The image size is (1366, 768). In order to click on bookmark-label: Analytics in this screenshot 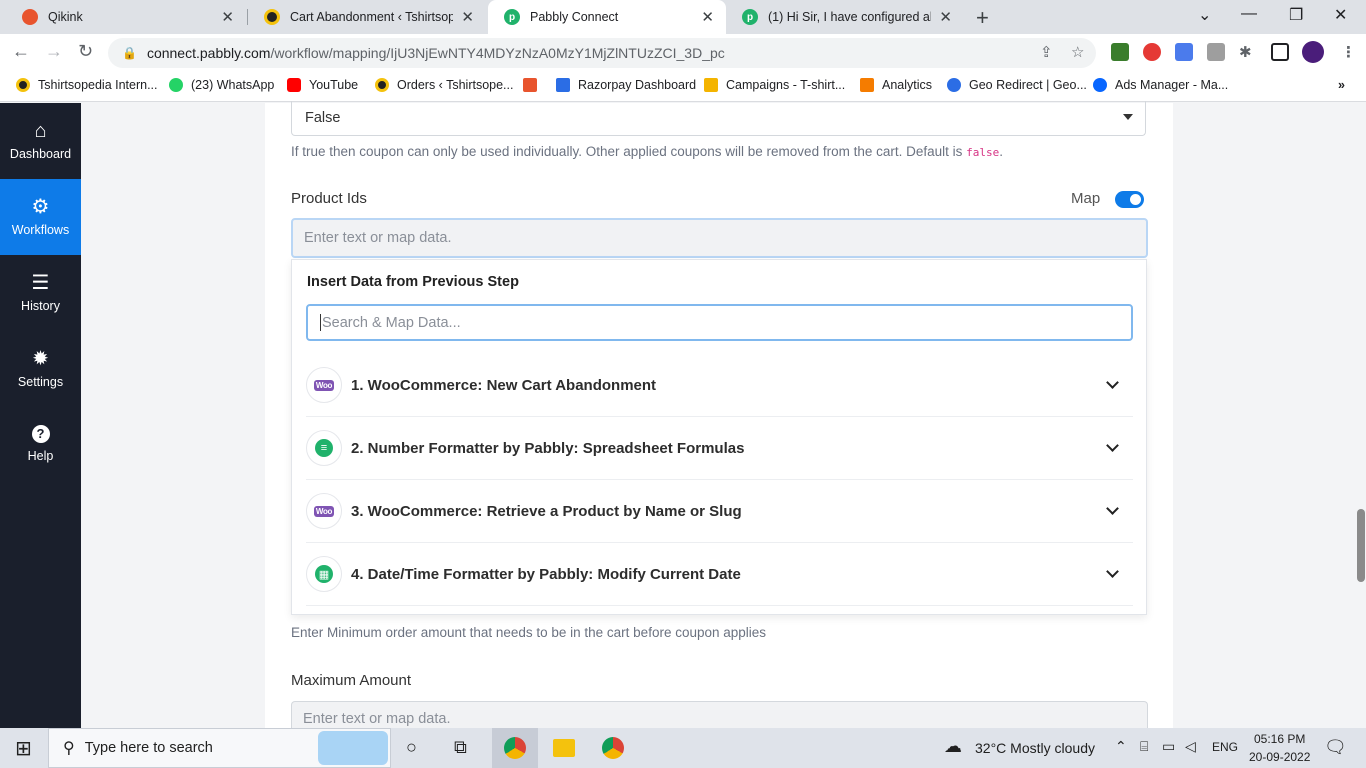, I will do `click(907, 85)`.